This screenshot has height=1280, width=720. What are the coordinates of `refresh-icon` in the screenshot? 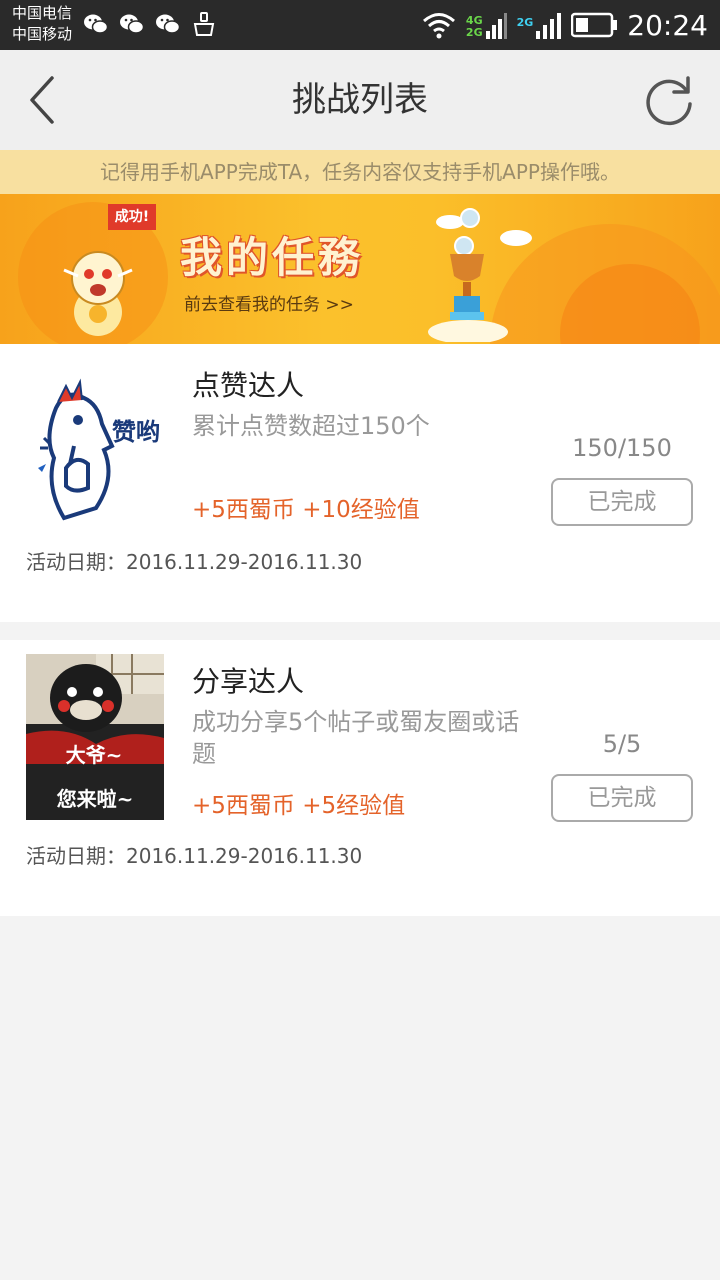 It's located at (669, 101).